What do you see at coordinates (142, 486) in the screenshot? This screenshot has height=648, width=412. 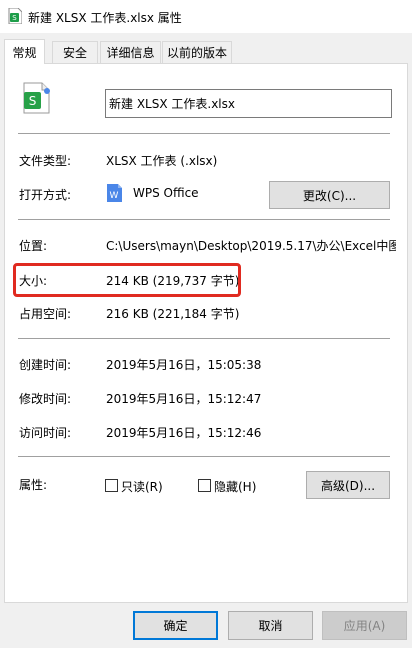 I see `readonly-label: 只读(R)` at bounding box center [142, 486].